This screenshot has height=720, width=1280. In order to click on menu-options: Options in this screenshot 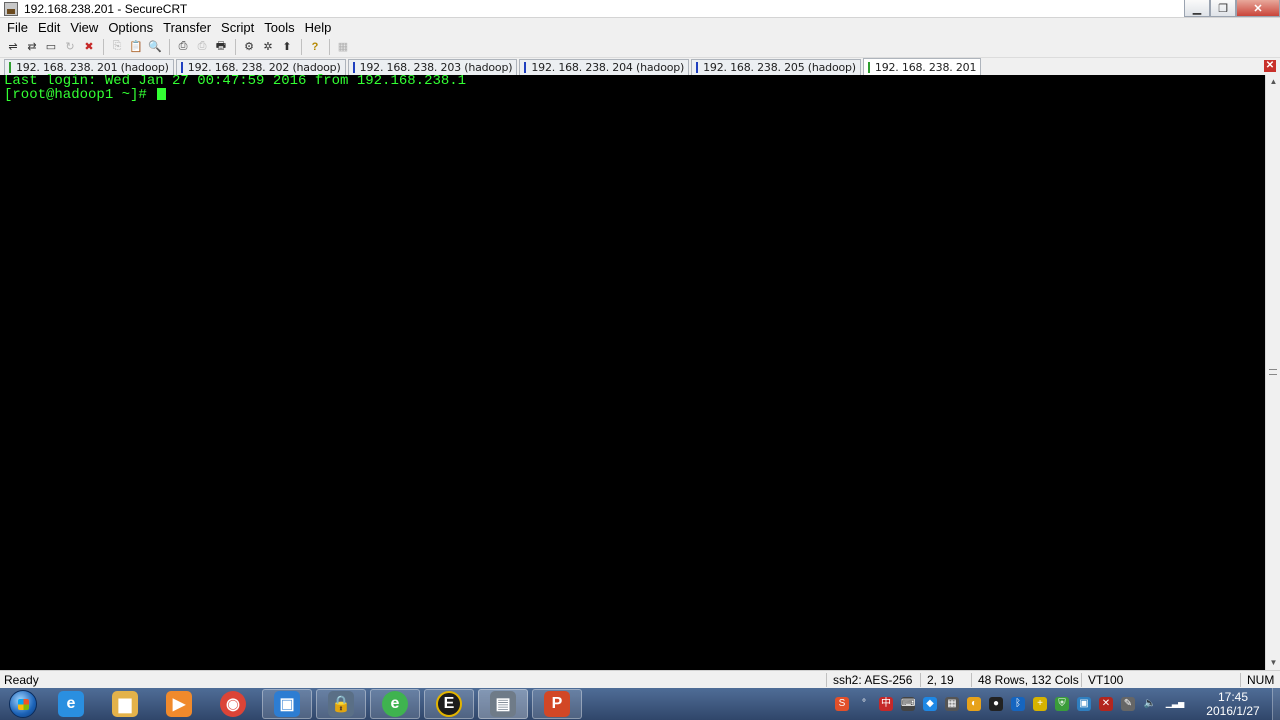, I will do `click(130, 27)`.